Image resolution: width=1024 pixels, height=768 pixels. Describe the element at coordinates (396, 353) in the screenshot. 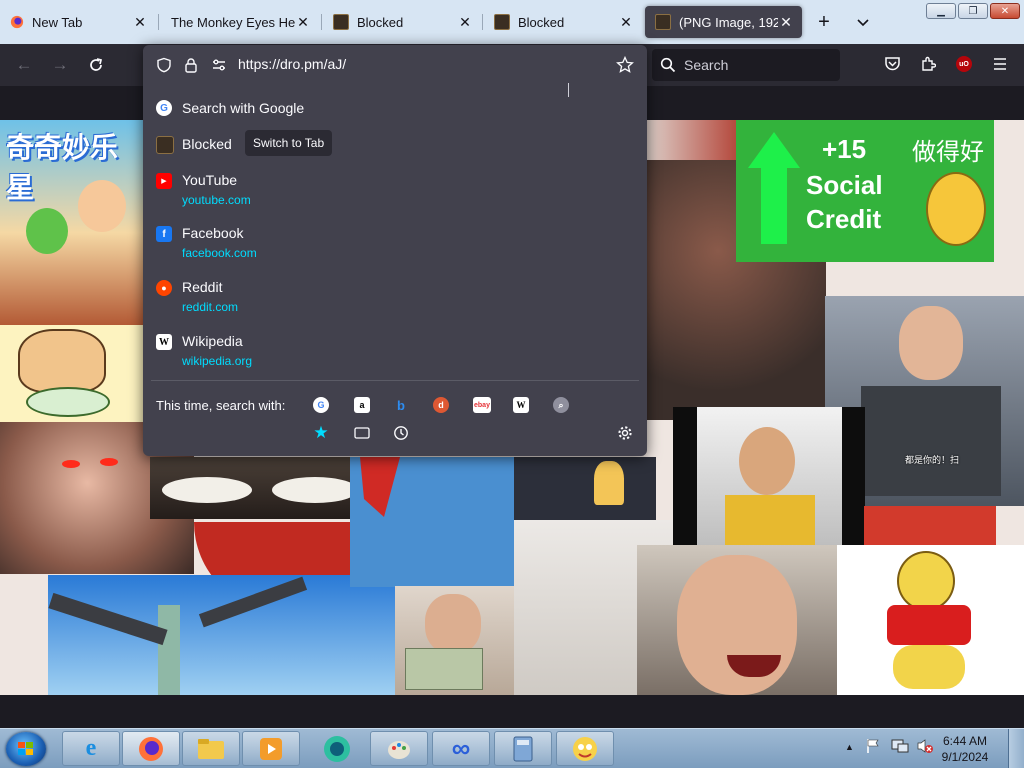

I see `suggestion-wikipedia: W Wikipedia wikipedia.org` at that location.